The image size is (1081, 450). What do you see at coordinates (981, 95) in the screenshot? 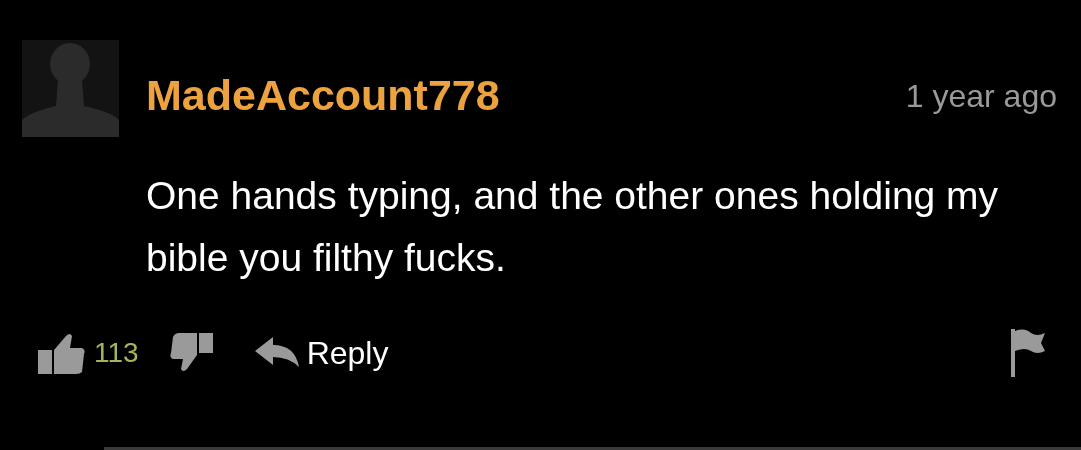
I see `timestamp: 1 year ago` at bounding box center [981, 95].